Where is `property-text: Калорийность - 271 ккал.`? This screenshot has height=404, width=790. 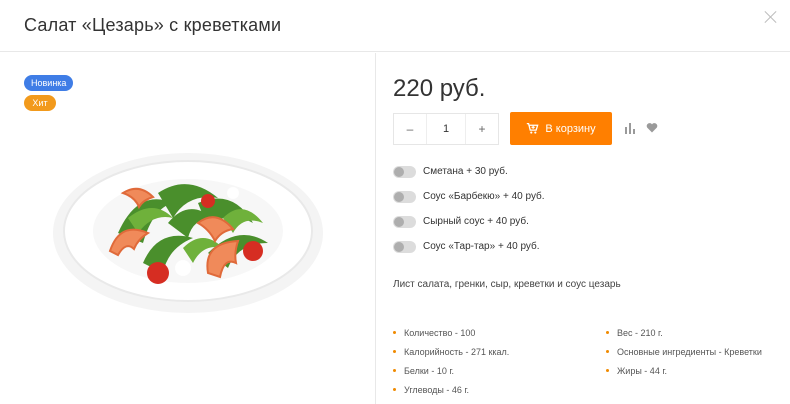
property-text: Калорийность - 271 ккал. is located at coordinates (457, 351).